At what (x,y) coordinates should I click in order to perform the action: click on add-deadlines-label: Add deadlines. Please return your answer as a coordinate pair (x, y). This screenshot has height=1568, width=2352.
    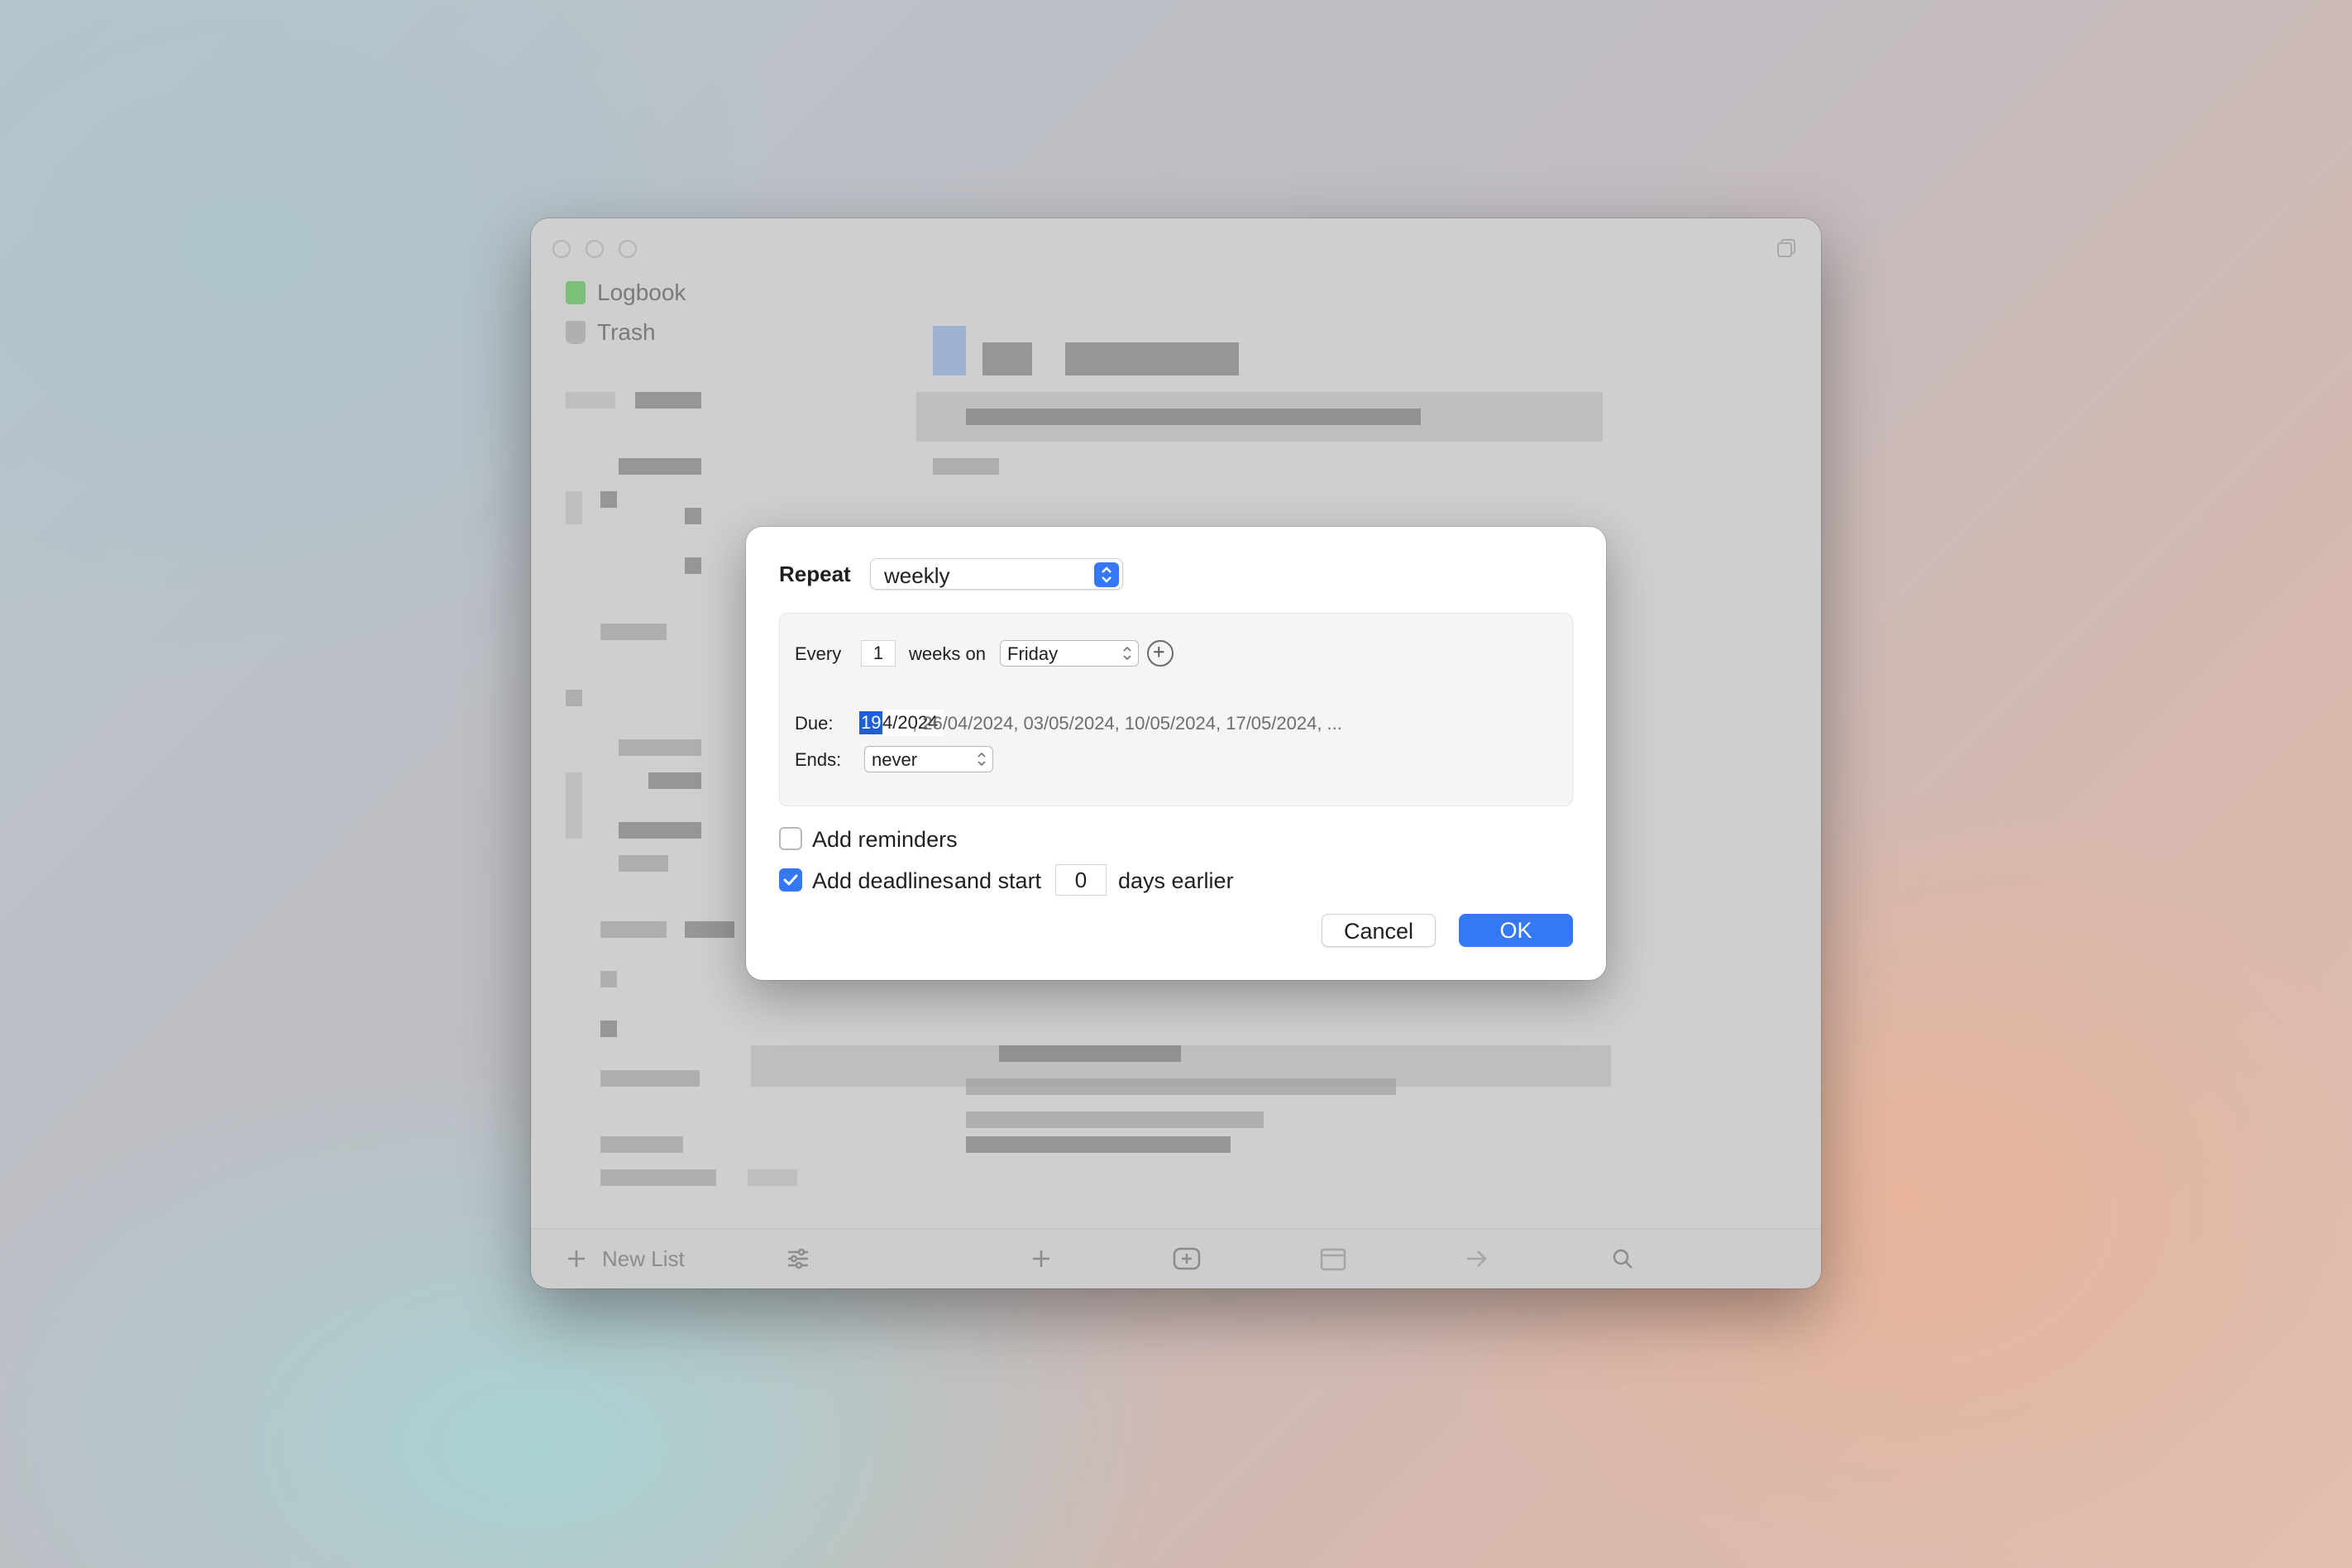
    Looking at the image, I should click on (883, 880).